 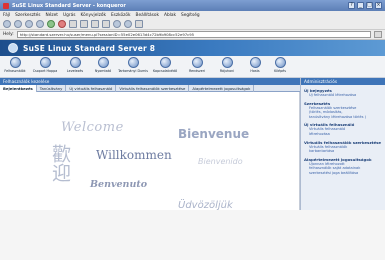 I want to click on copy-icon, so click(x=84, y=24).